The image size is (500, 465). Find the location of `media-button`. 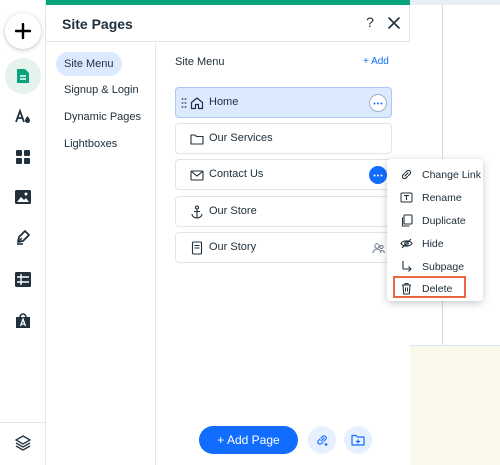

media-button is located at coordinates (23, 197).